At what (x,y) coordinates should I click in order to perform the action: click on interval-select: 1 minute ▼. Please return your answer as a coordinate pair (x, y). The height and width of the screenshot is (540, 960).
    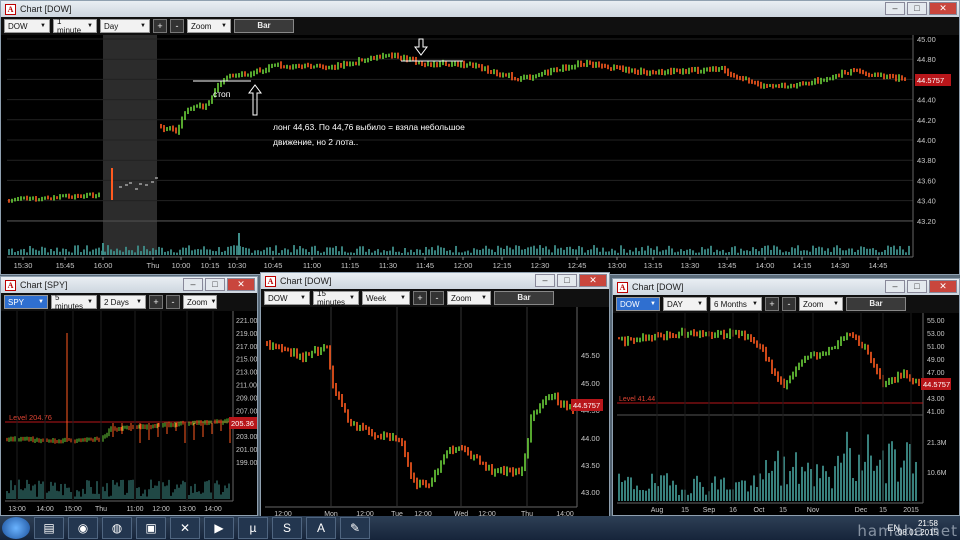
    Looking at the image, I should click on (75, 26).